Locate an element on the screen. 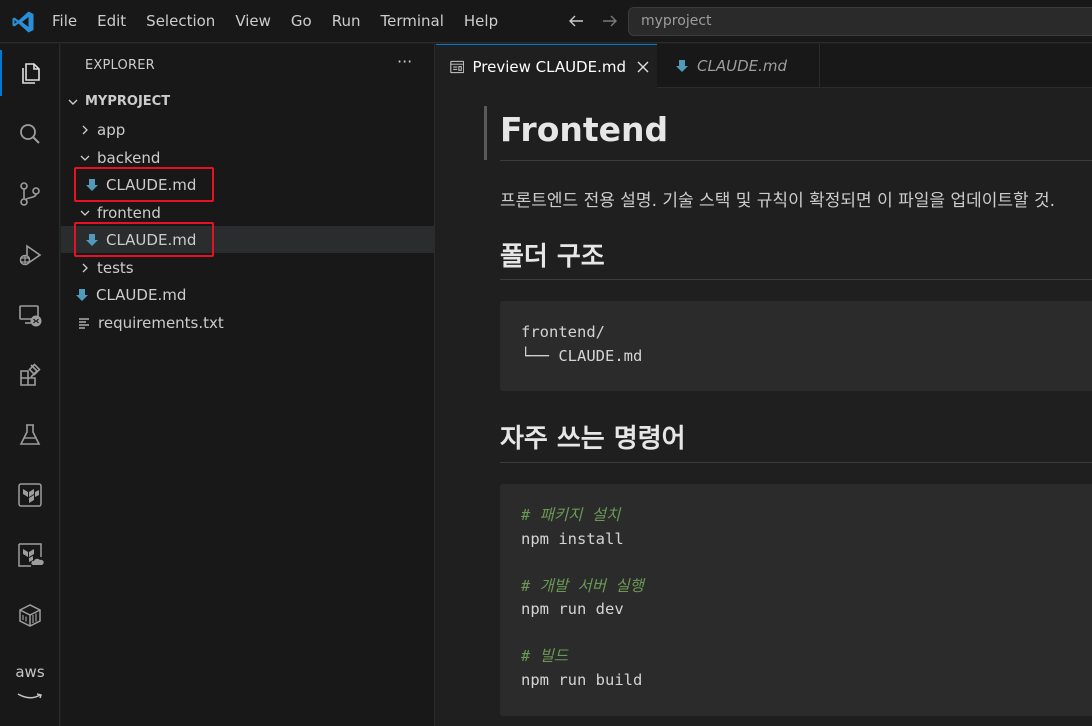 The image size is (1092, 726). text-file-icon is located at coordinates (84, 323).